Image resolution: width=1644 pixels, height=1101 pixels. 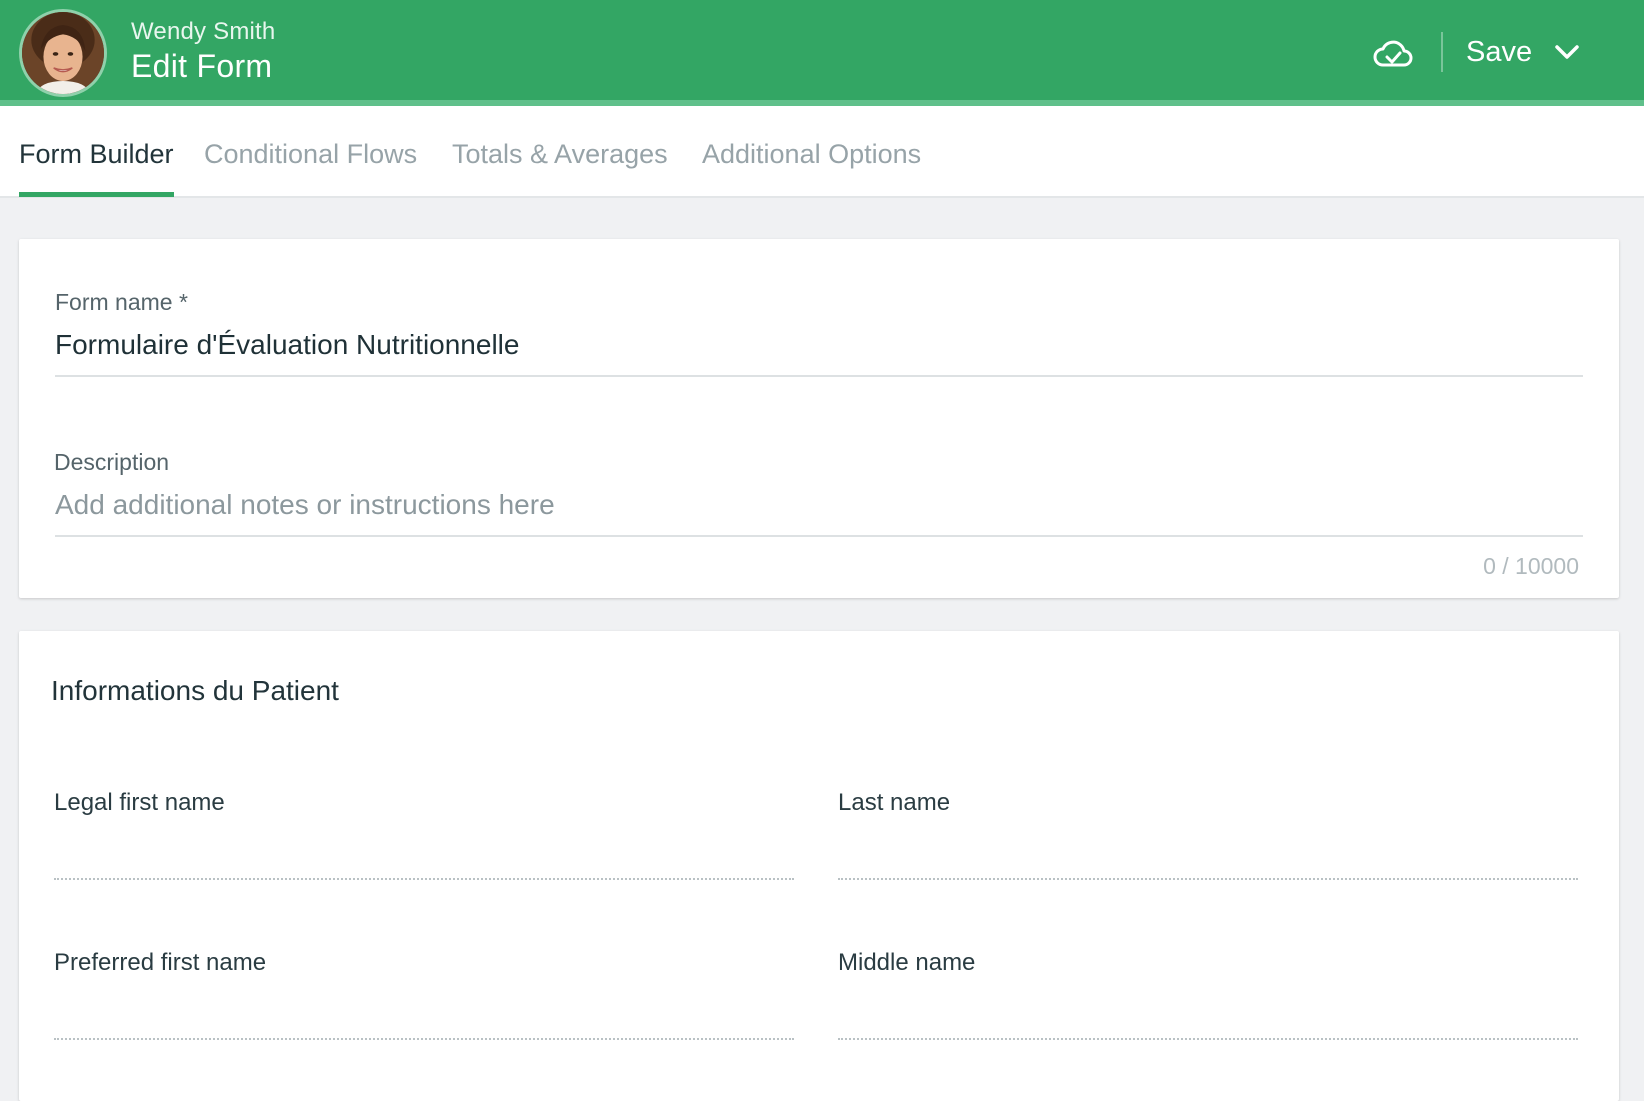 I want to click on user-name: Wendy Smith, so click(x=203, y=31).